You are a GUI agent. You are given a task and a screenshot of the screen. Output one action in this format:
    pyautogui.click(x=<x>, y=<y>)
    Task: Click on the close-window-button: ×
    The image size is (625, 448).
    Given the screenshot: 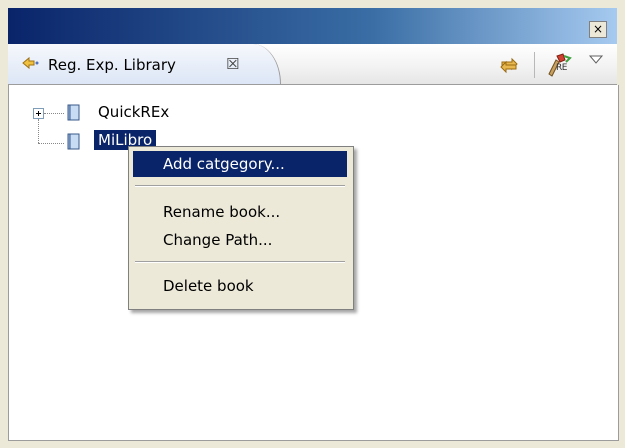 What is the action you would take?
    pyautogui.click(x=598, y=29)
    